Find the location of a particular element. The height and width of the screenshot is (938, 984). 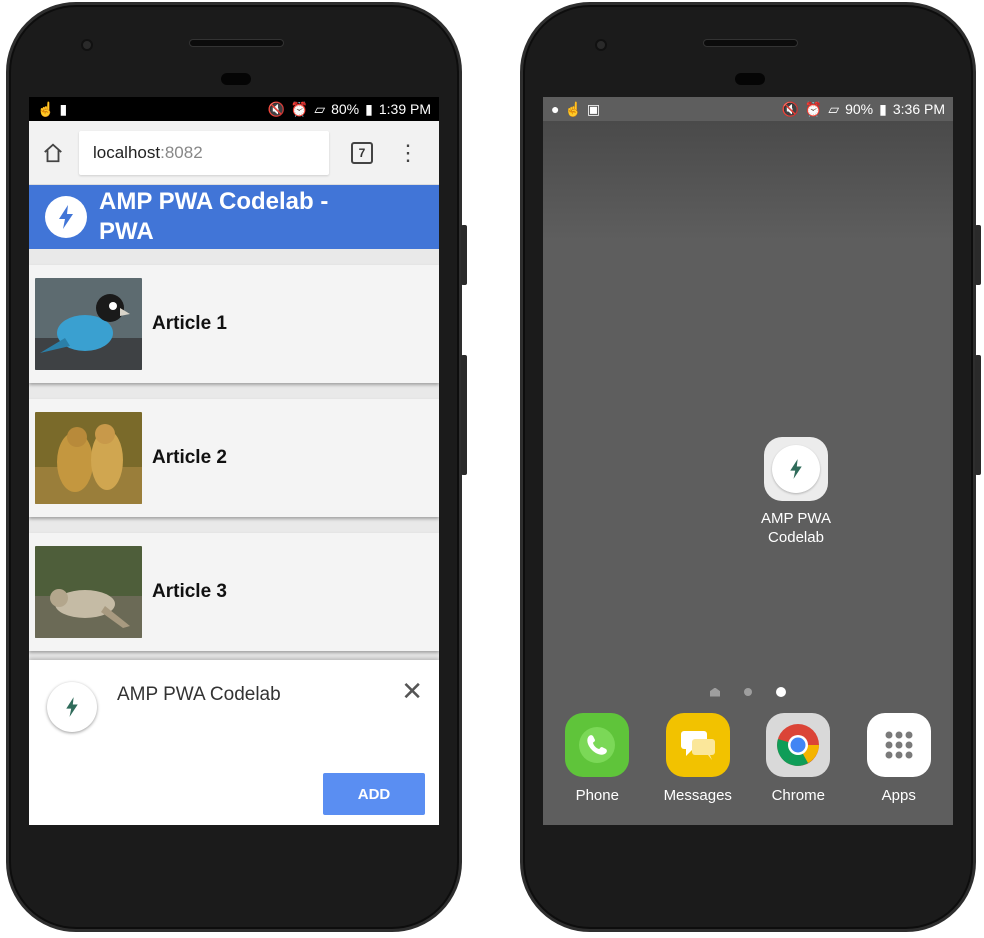

article-title: Article 3 is located at coordinates (189, 591).